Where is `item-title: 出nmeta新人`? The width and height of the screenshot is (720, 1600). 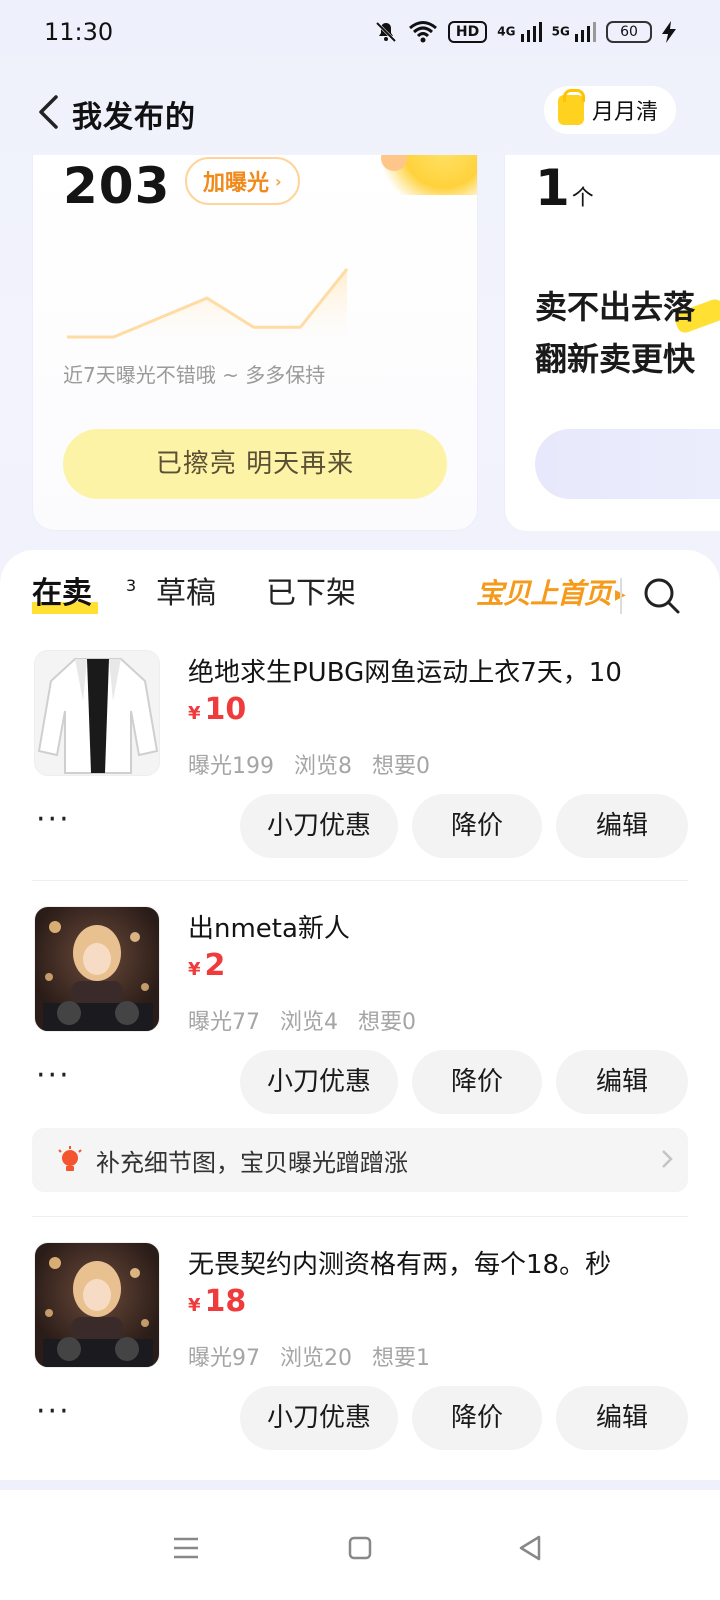
item-title: 出nmeta新人 is located at coordinates (269, 929).